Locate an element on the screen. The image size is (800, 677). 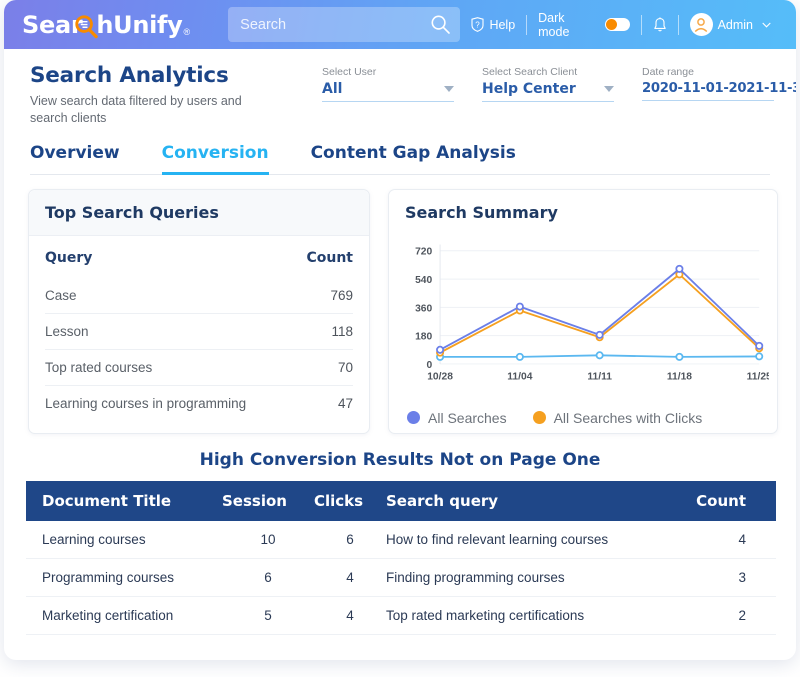
cell-clicks: 6 is located at coordinates (350, 539).